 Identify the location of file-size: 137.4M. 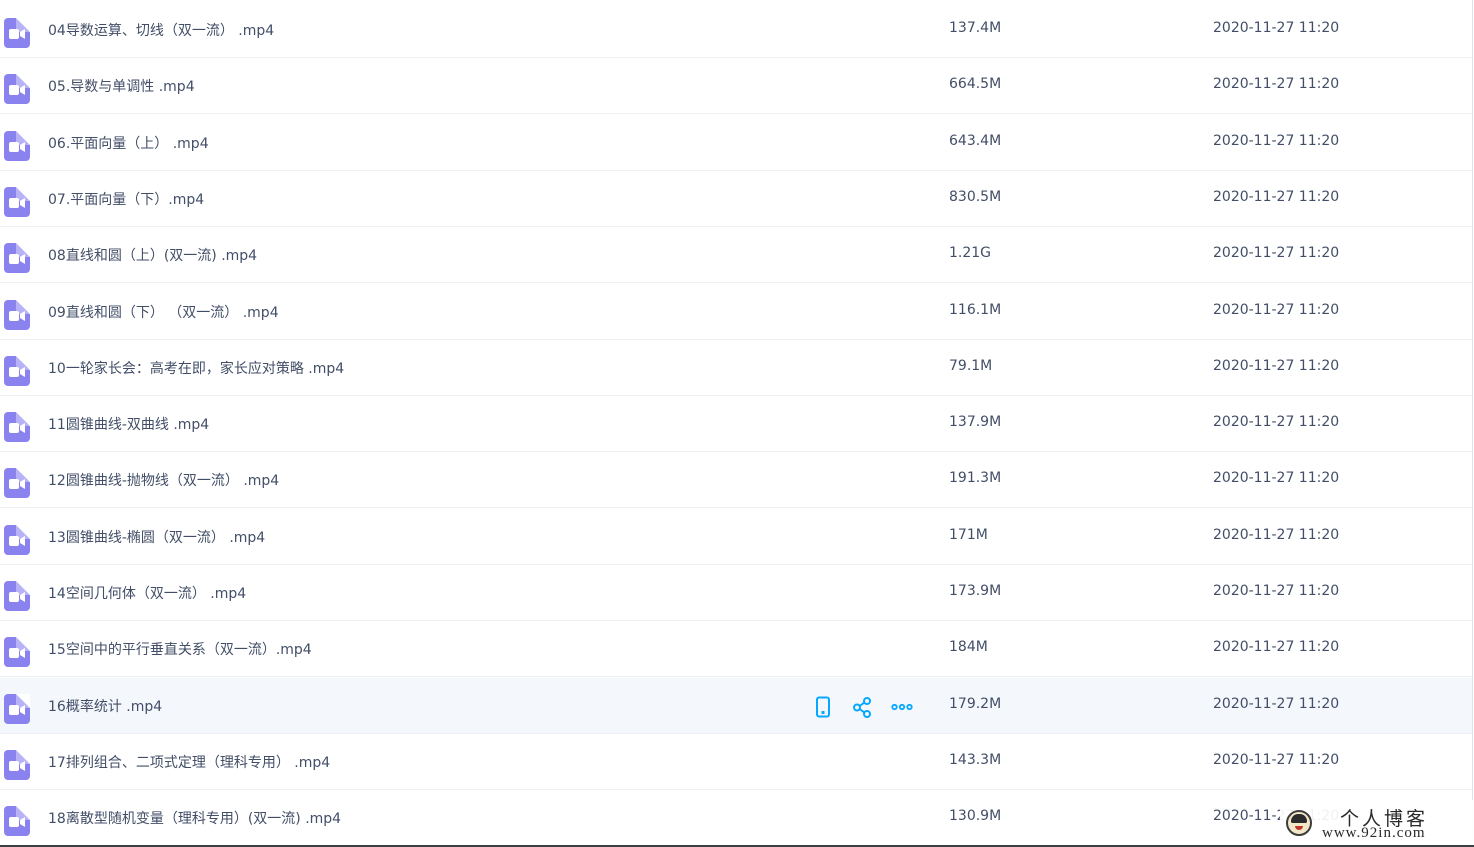
(975, 28).